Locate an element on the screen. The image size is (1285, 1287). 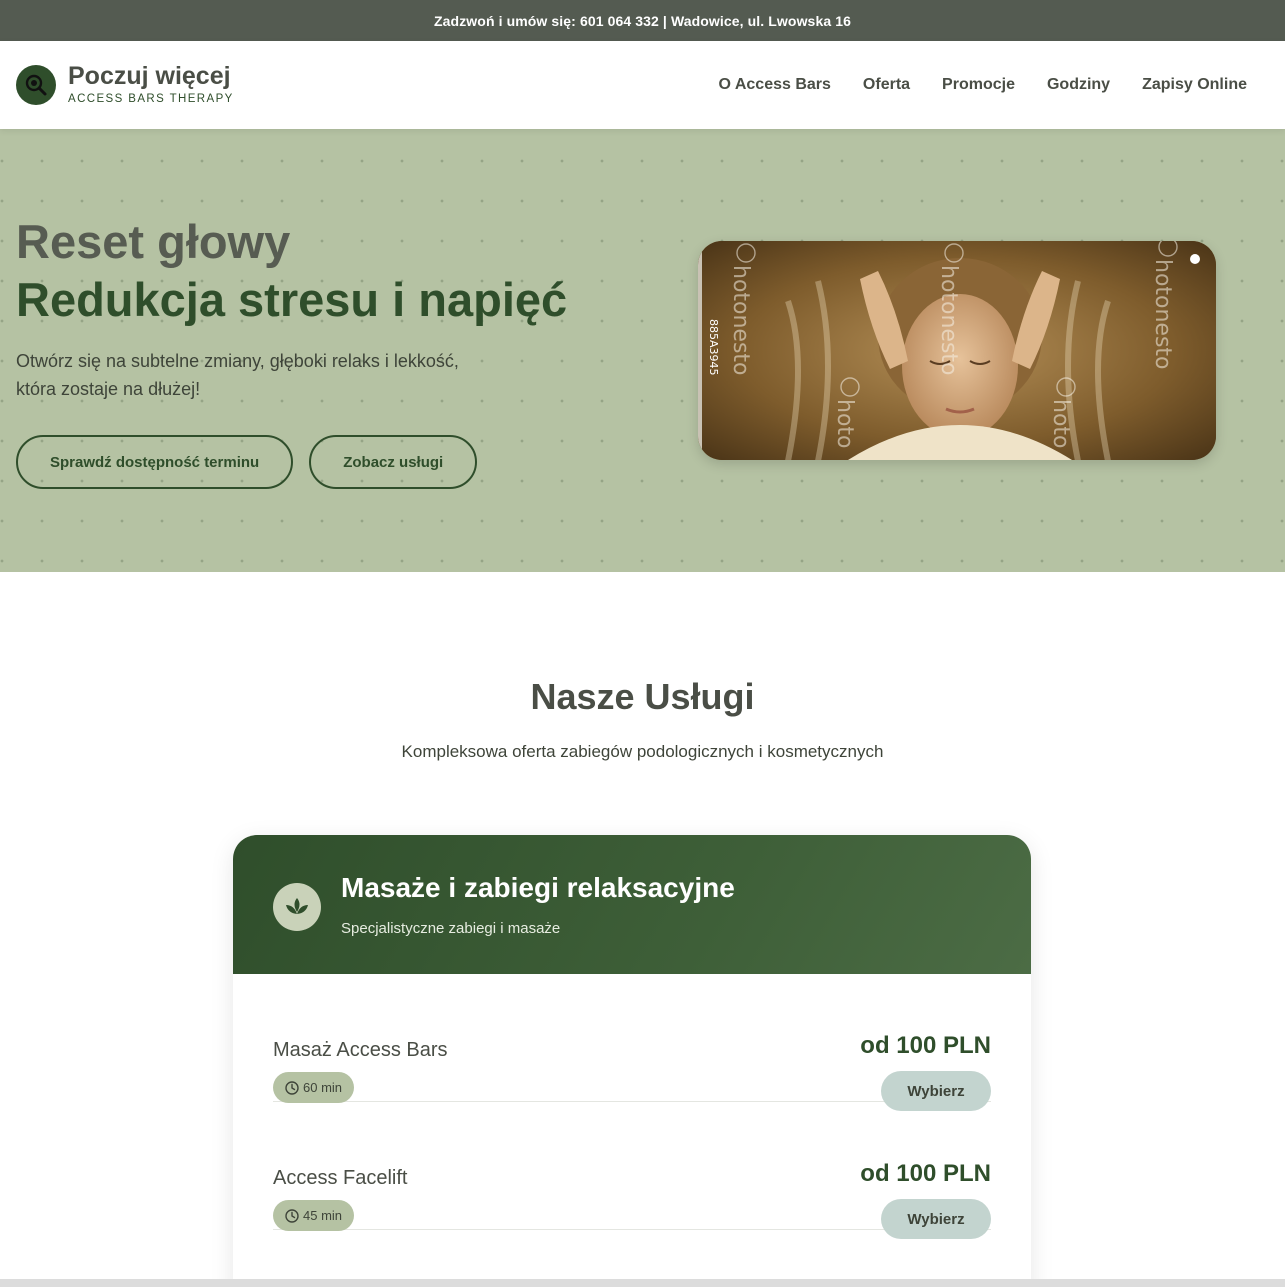
duration-badge: 45 min is located at coordinates (314, 1215).